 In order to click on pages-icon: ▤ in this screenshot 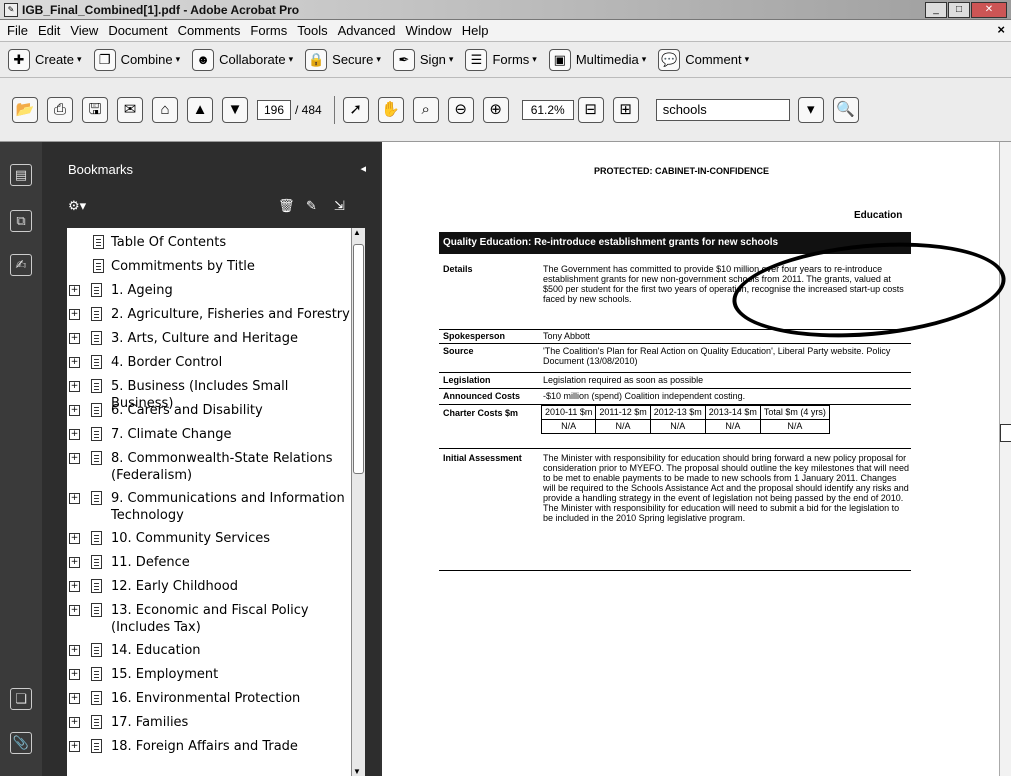, I will do `click(21, 175)`.